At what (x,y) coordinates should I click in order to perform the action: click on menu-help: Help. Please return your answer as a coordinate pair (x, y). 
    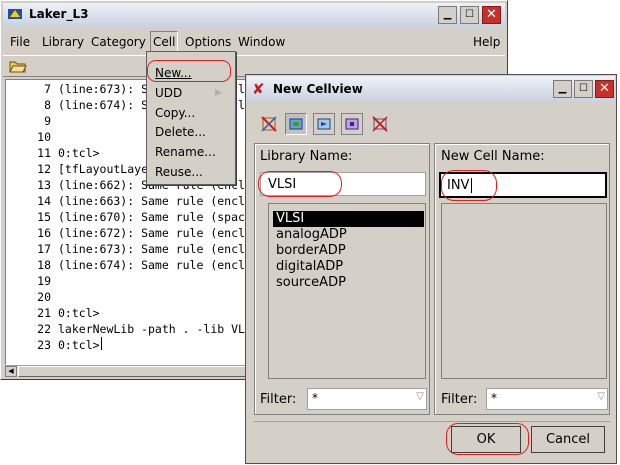
    Looking at the image, I should click on (486, 42).